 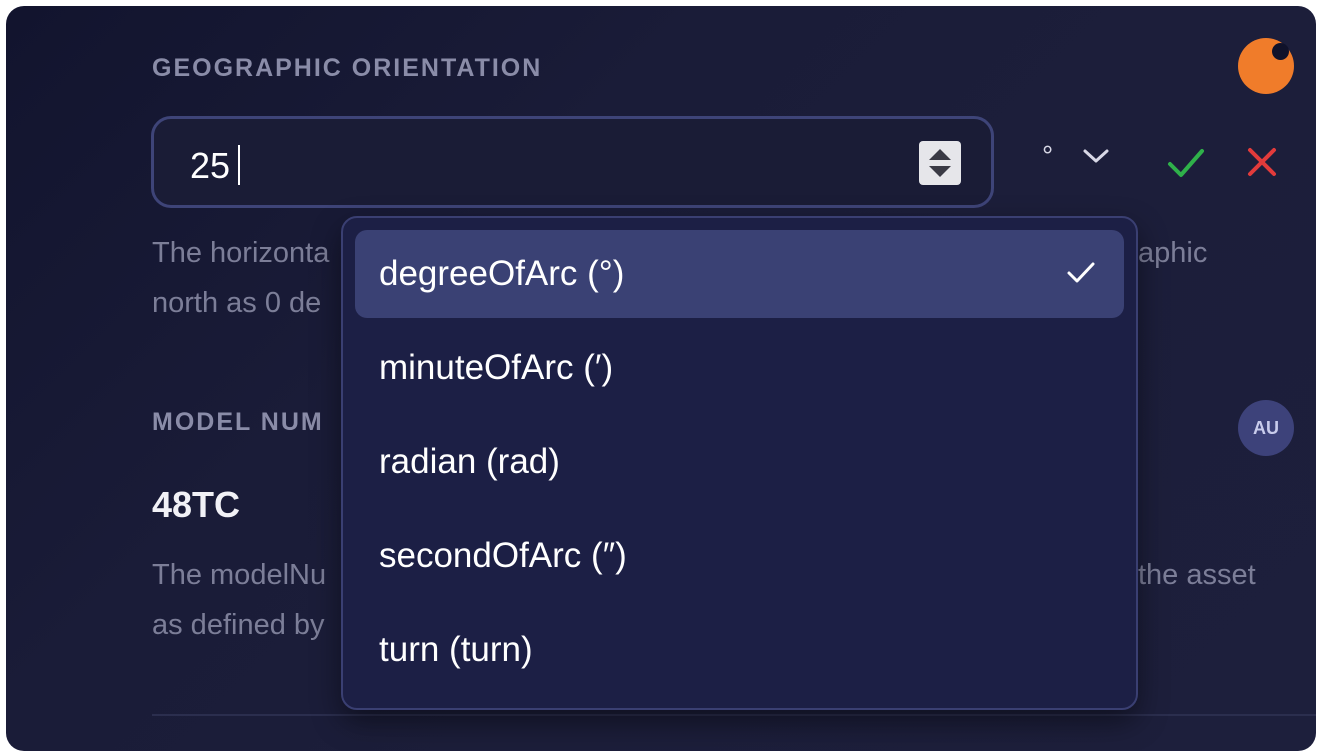 What do you see at coordinates (1197, 575) in the screenshot?
I see `model-description-line1-tail: the asset` at bounding box center [1197, 575].